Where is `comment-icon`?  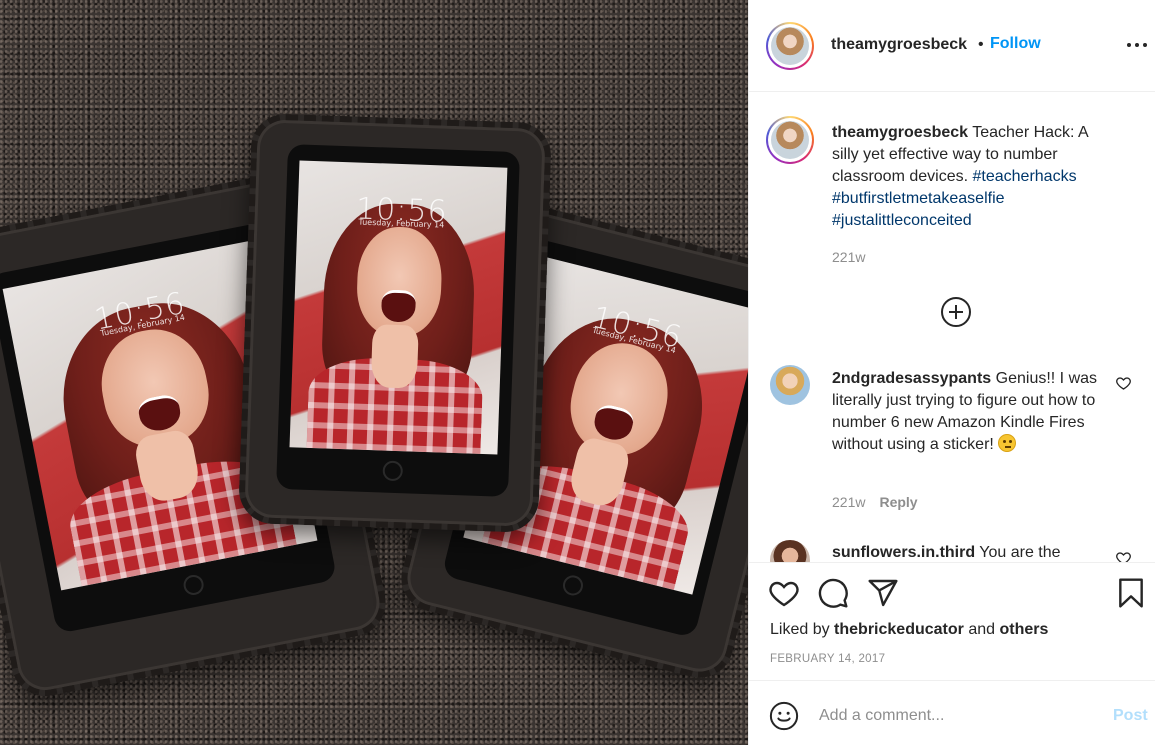
comment-icon is located at coordinates (833, 593).